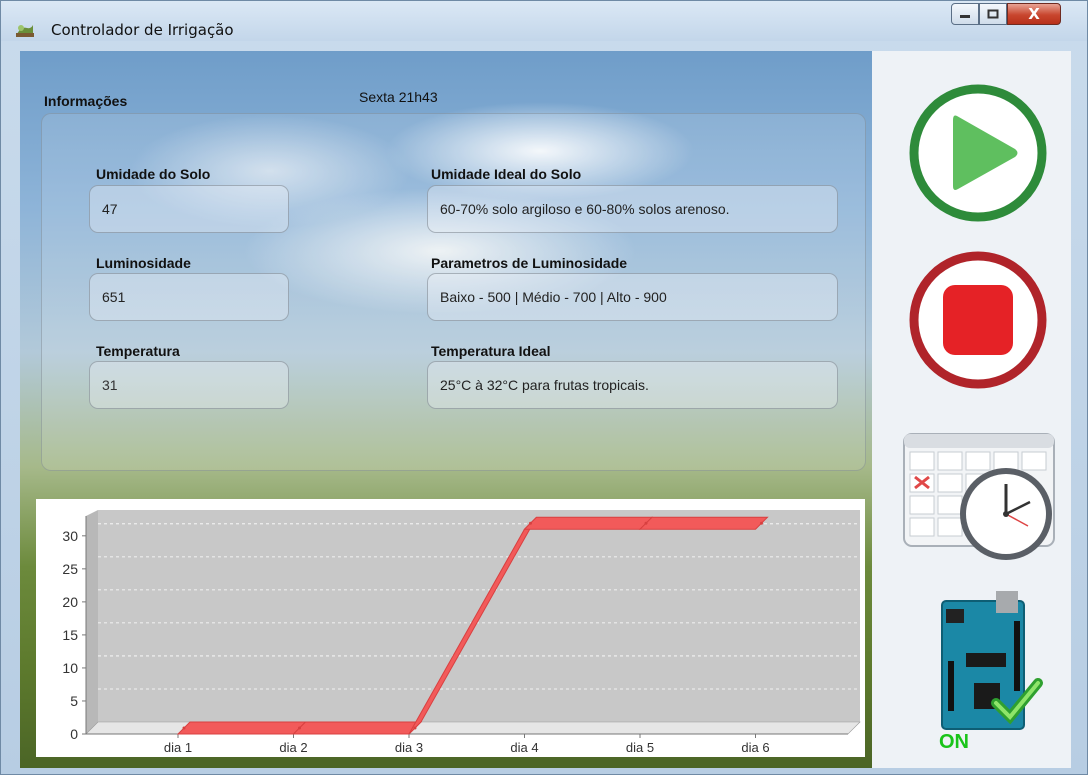 Image resolution: width=1088 pixels, height=775 pixels. Describe the element at coordinates (138, 351) in the screenshot. I see `temperature-label: Temperatura` at that location.